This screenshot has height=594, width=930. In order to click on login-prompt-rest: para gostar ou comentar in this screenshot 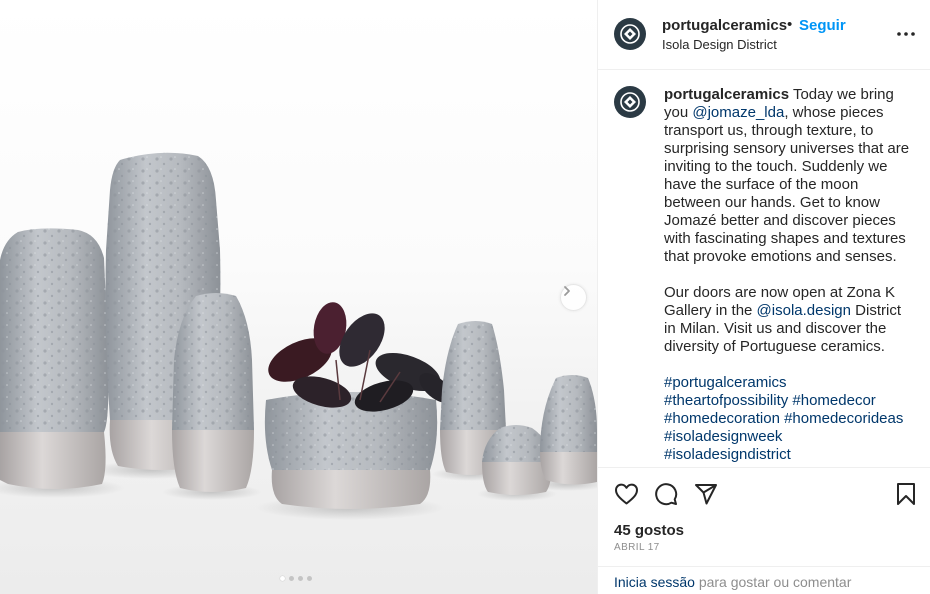, I will do `click(773, 582)`.